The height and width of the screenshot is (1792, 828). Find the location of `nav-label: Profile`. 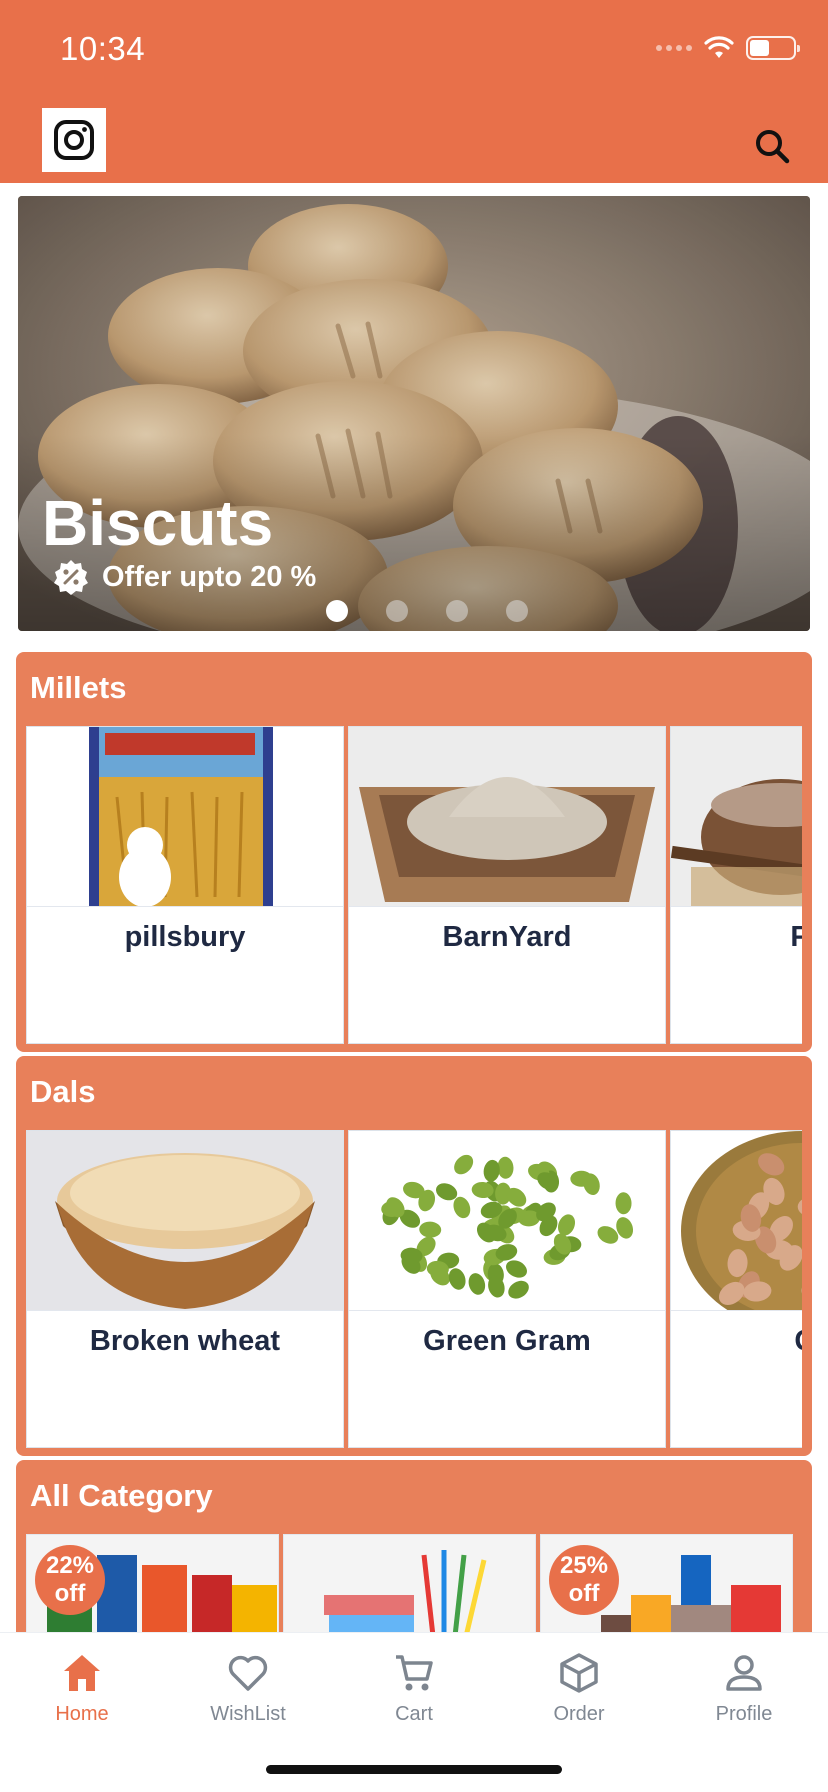

nav-label: Profile is located at coordinates (744, 1714).